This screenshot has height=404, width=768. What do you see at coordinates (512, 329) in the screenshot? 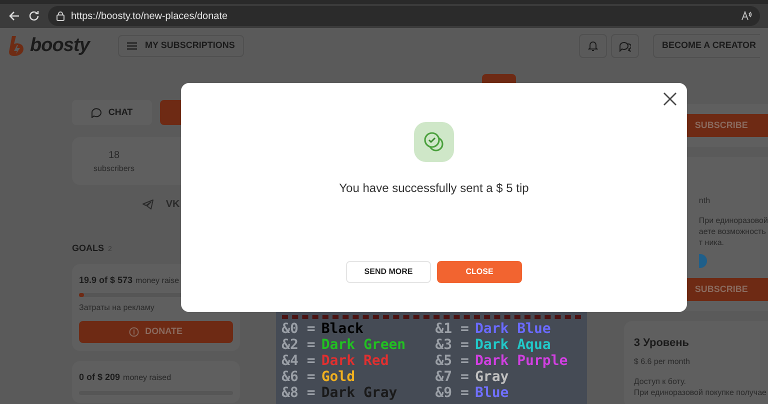
I see `color-name: Dark Blue` at bounding box center [512, 329].